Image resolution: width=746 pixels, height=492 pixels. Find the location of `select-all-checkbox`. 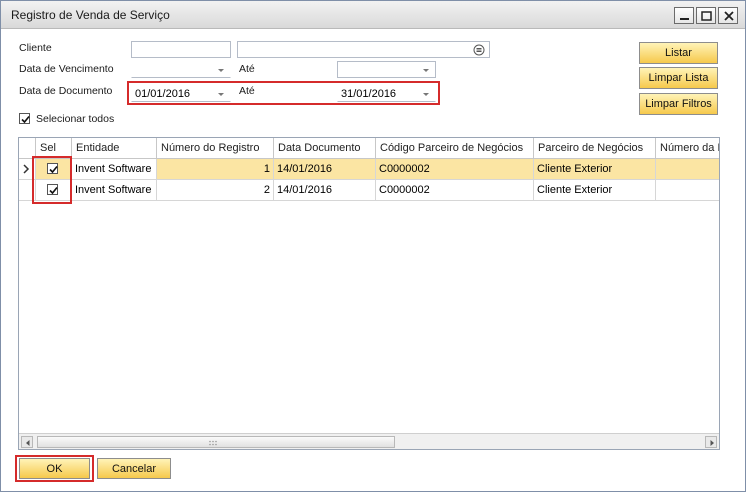

select-all-checkbox is located at coordinates (24, 118).